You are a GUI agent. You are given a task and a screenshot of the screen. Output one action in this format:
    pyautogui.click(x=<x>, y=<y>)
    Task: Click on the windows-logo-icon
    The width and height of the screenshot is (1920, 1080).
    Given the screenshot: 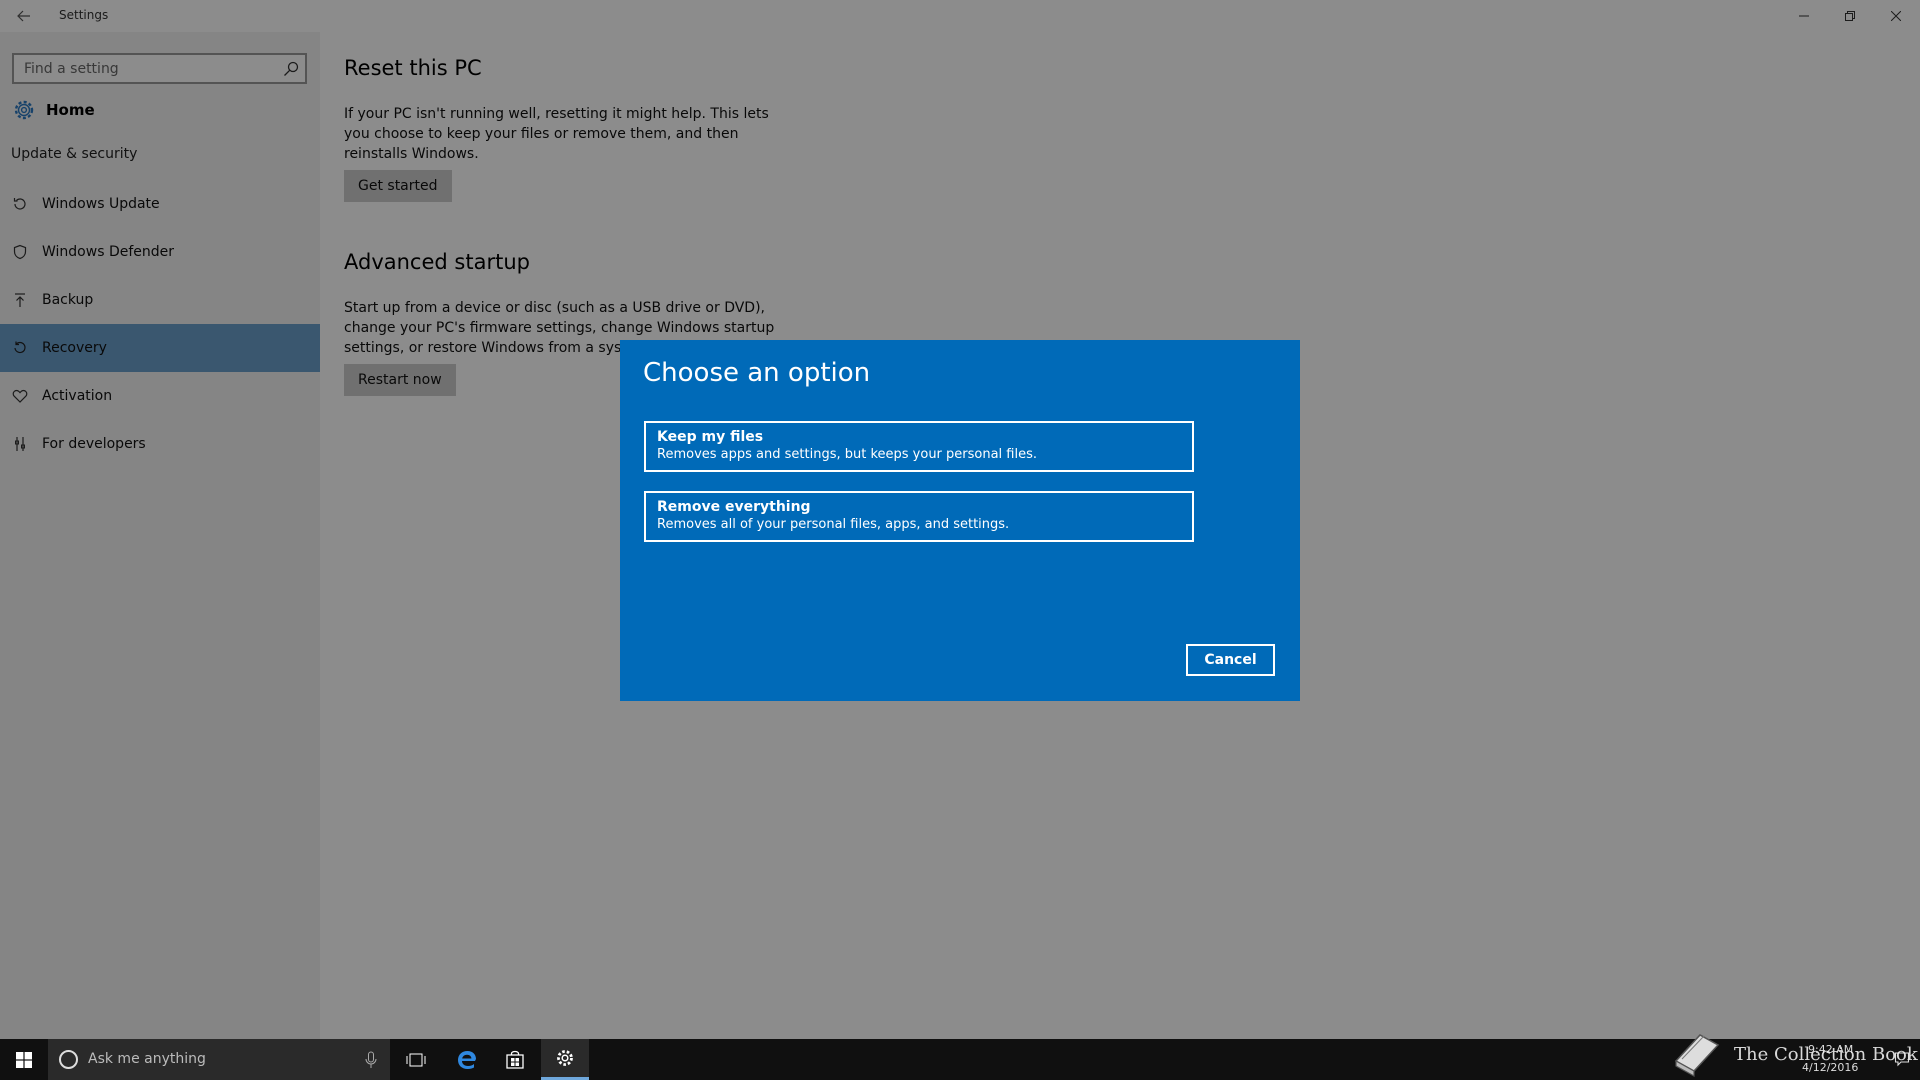 What is the action you would take?
    pyautogui.click(x=24, y=1059)
    